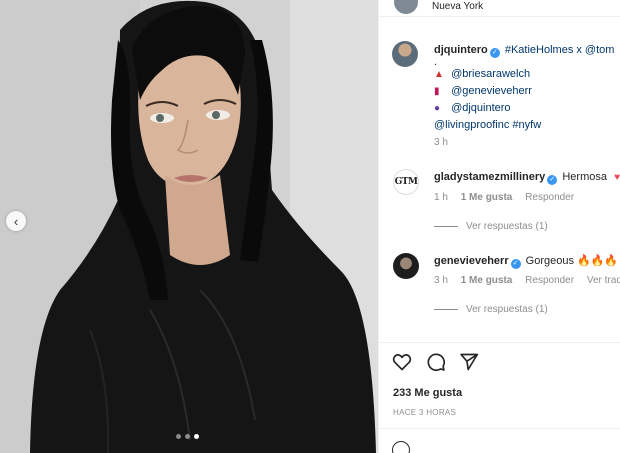  What do you see at coordinates (441, 280) in the screenshot?
I see `comment-time: 3 h` at bounding box center [441, 280].